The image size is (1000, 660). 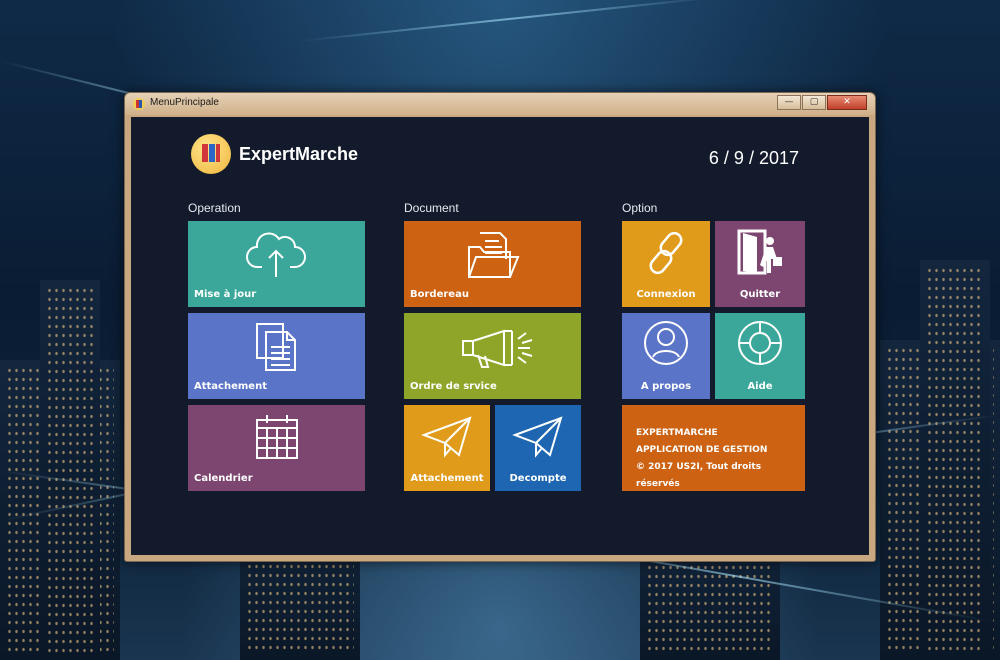 I want to click on tile-label: Bordereau, so click(x=439, y=294).